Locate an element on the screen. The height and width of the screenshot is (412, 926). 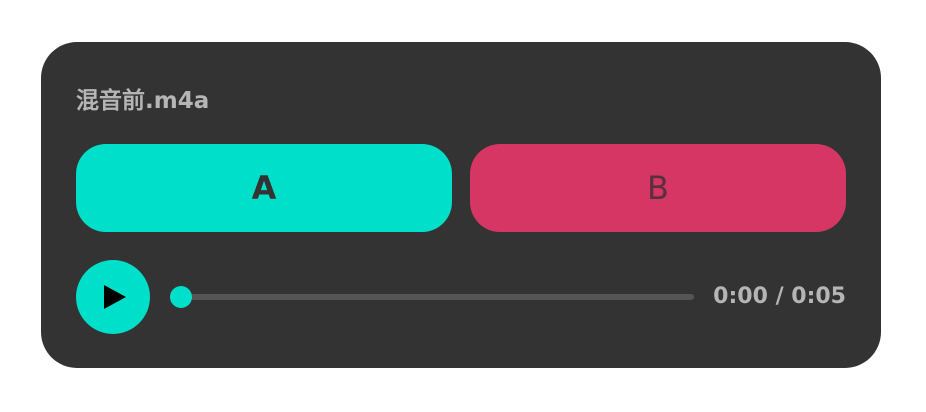
play-icon is located at coordinates (115, 297).